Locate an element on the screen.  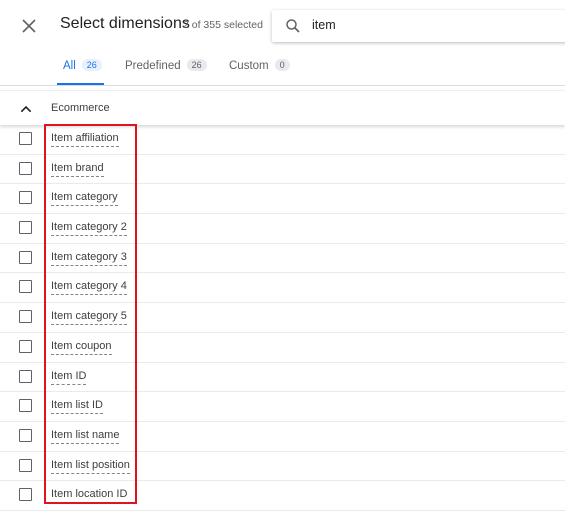
list-item: Item ID is located at coordinates (282, 378).